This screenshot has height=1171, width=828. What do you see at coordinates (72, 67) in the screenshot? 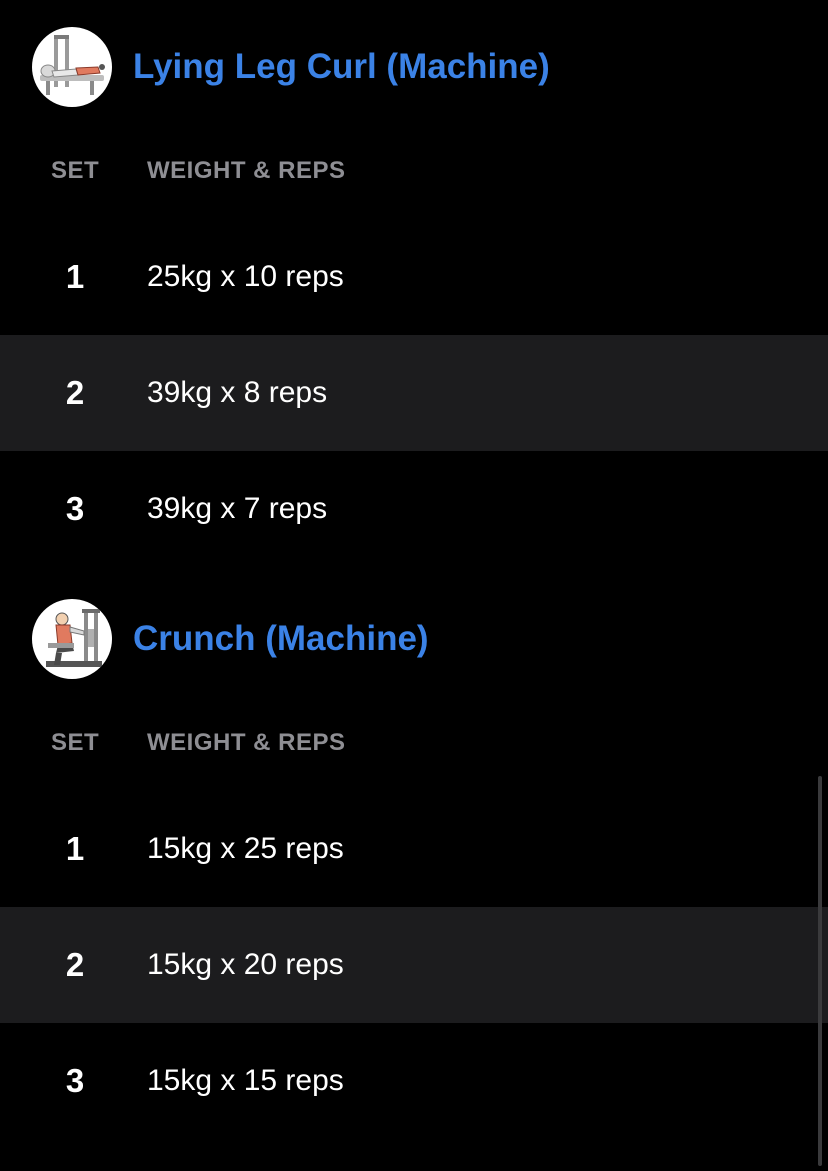
I see `leg-curl-machine-icon` at bounding box center [72, 67].